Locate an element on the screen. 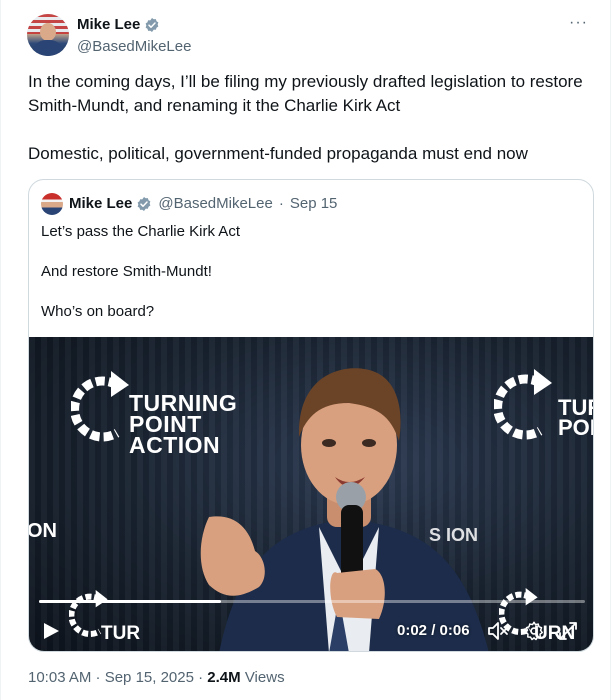 The height and width of the screenshot is (700, 611). tweet-footer: 10:03 AM · Sep 15, 2025 · 2.4M Views is located at coordinates (156, 677).